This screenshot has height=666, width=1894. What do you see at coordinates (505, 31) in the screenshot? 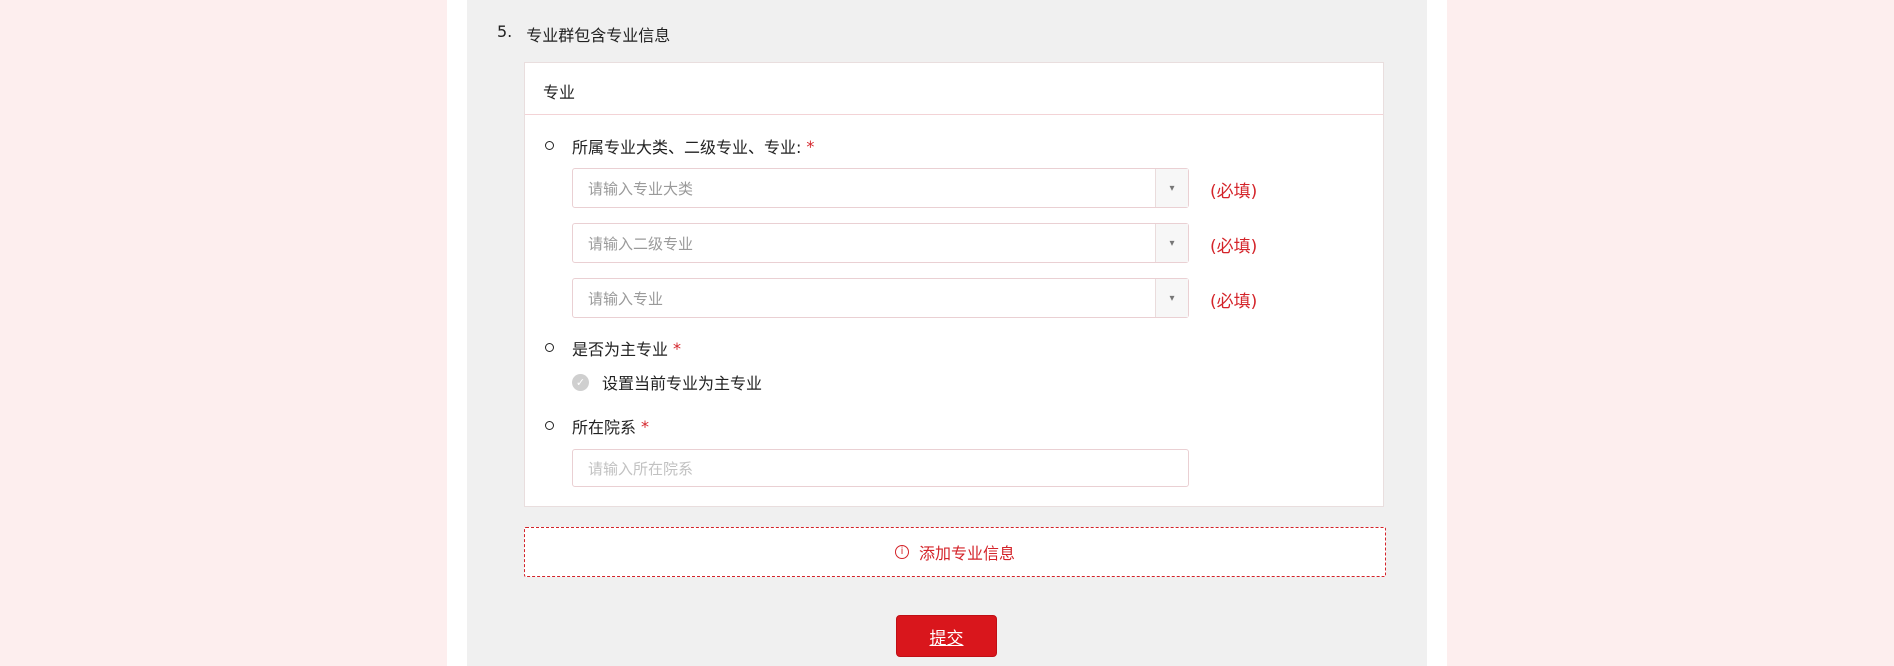
I see `section-number: 5.` at bounding box center [505, 31].